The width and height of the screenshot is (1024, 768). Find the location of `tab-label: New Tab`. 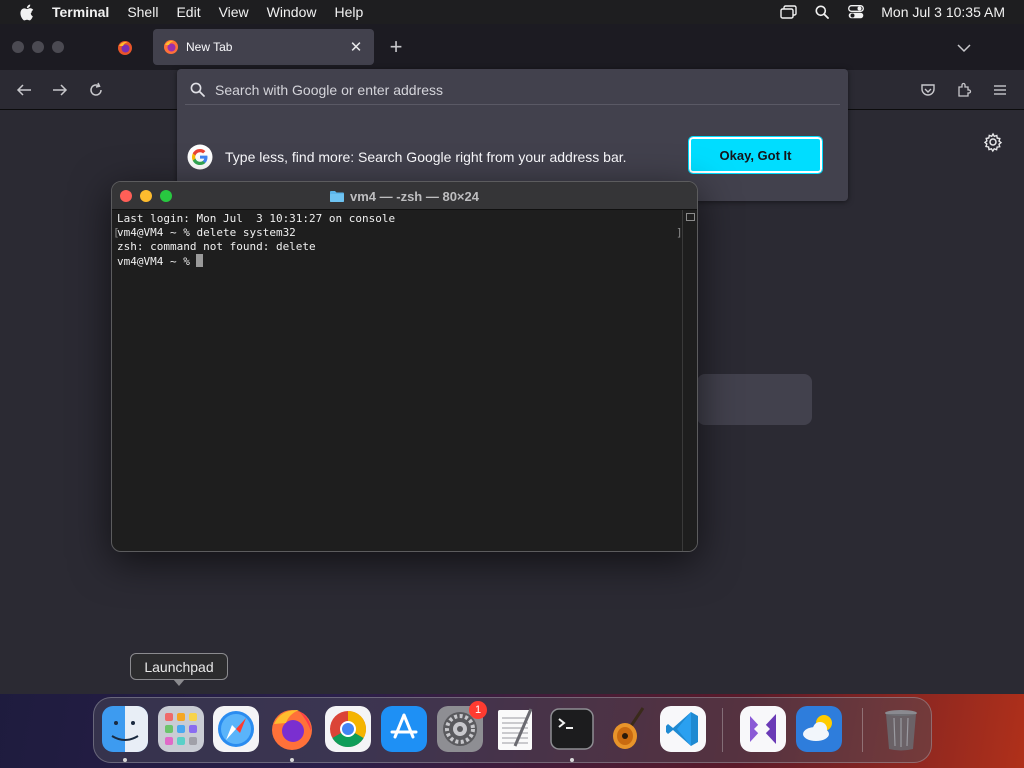

tab-label: New Tab is located at coordinates (209, 47).